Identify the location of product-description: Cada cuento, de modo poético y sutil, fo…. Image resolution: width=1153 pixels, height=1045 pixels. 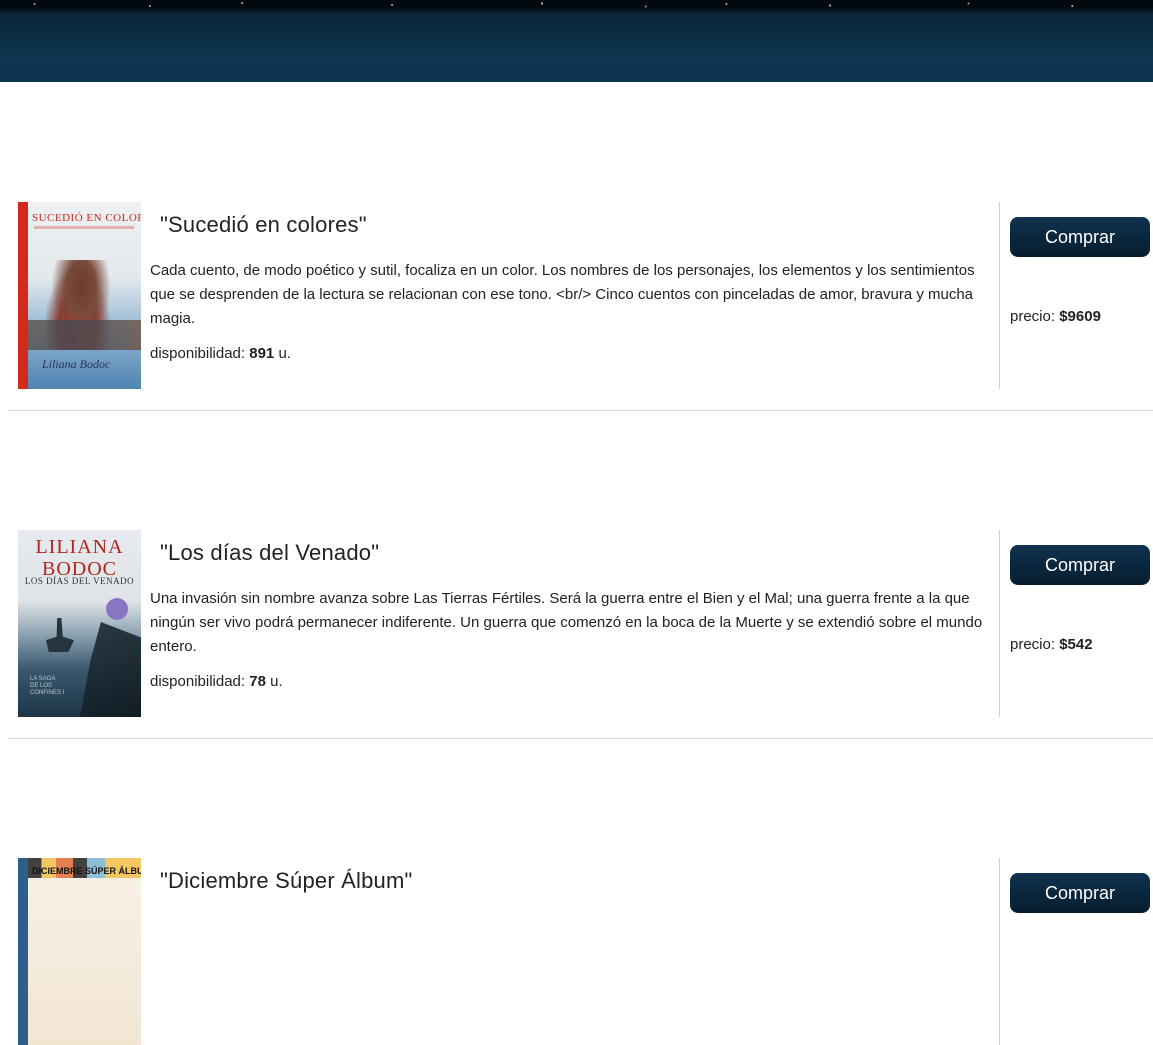
(562, 294).